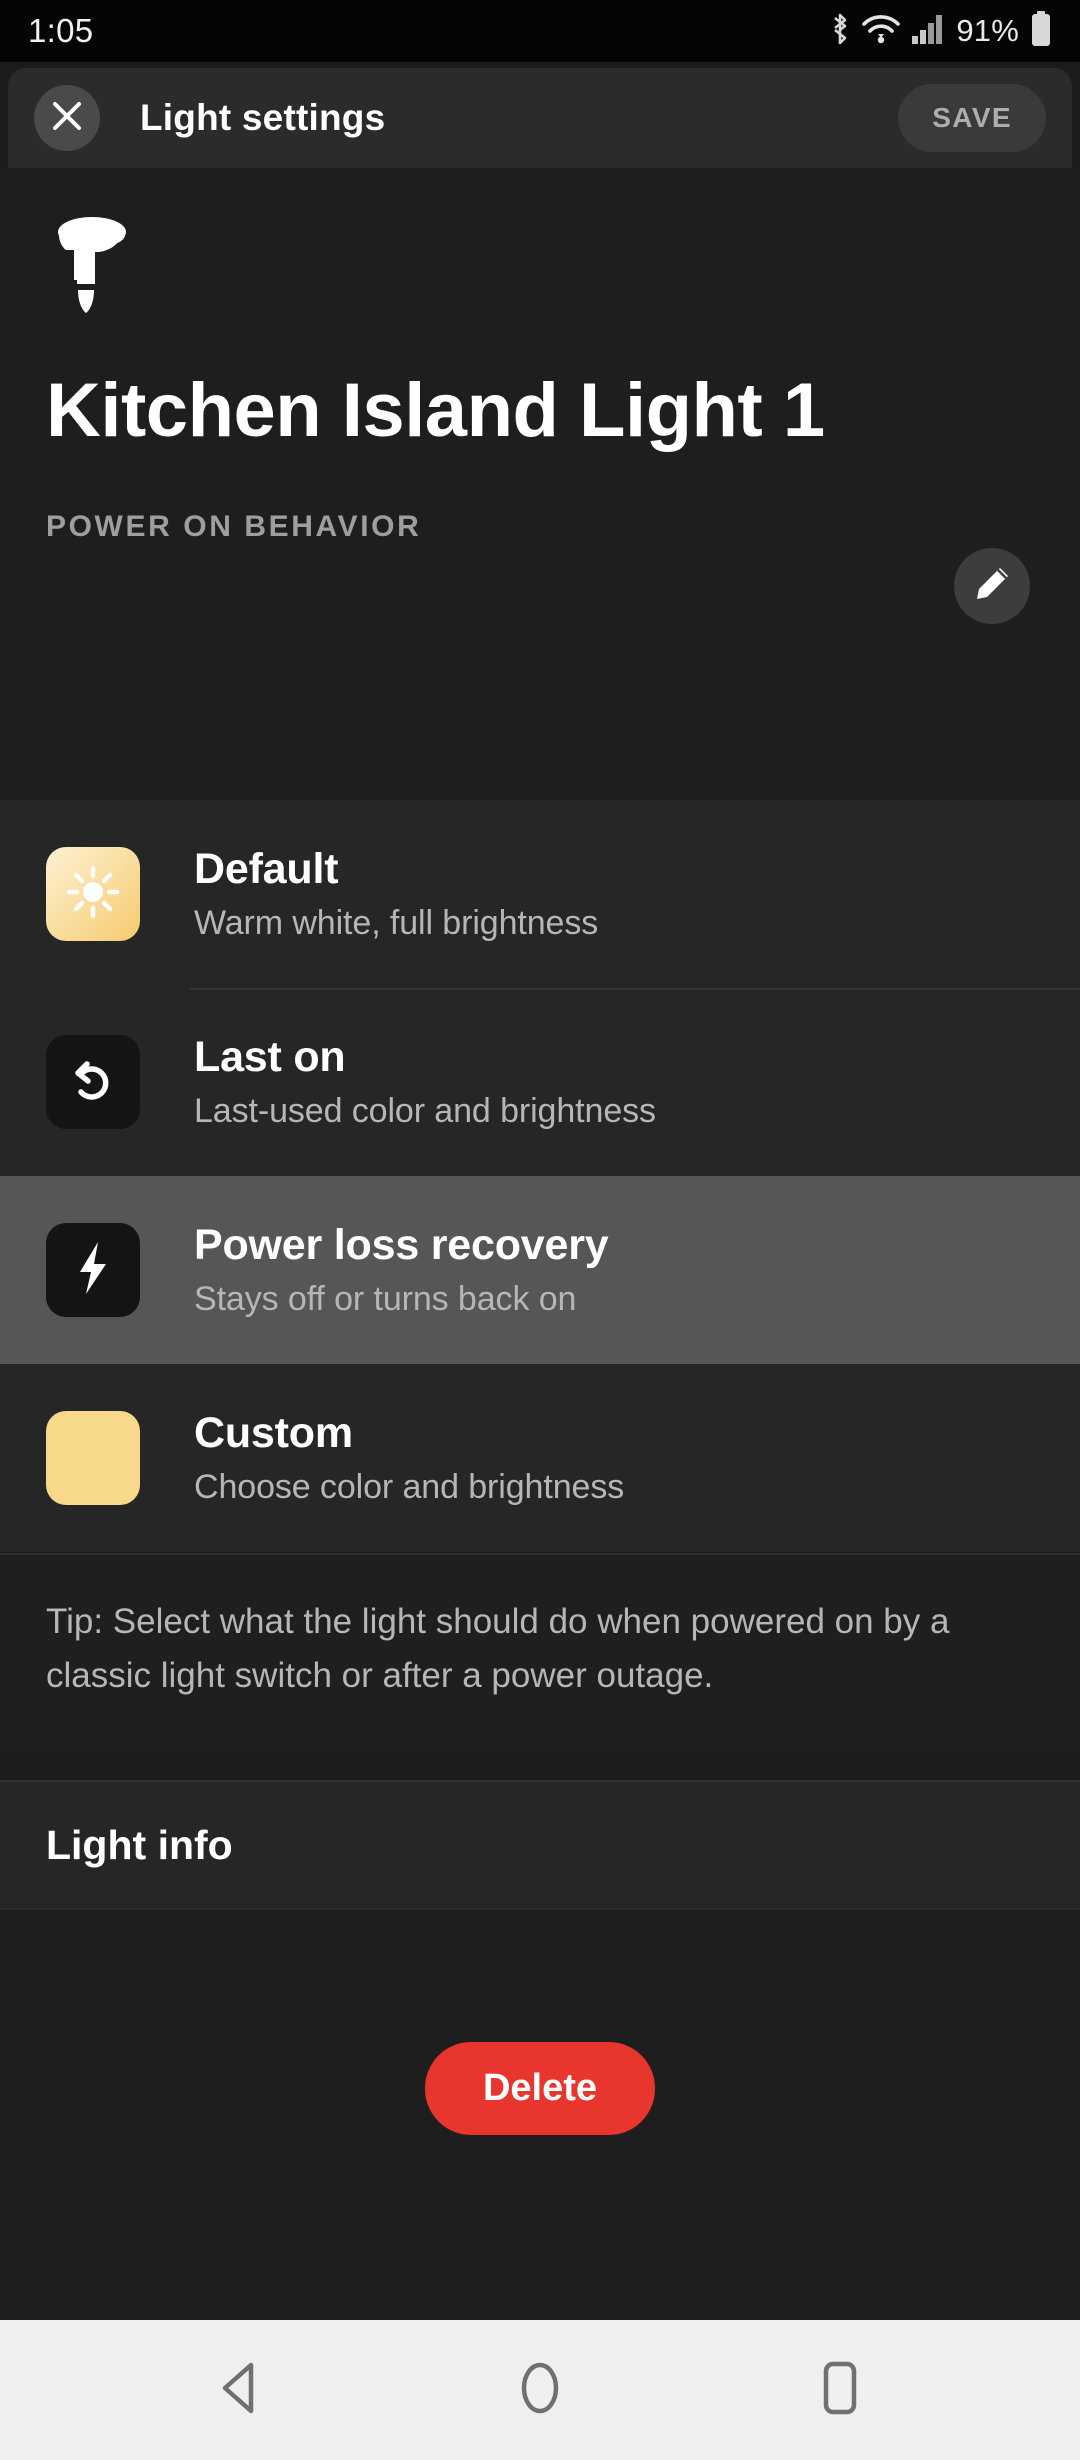  Describe the element at coordinates (385, 1299) in the screenshot. I see `option-subtitle: Stays off or turns back on` at that location.